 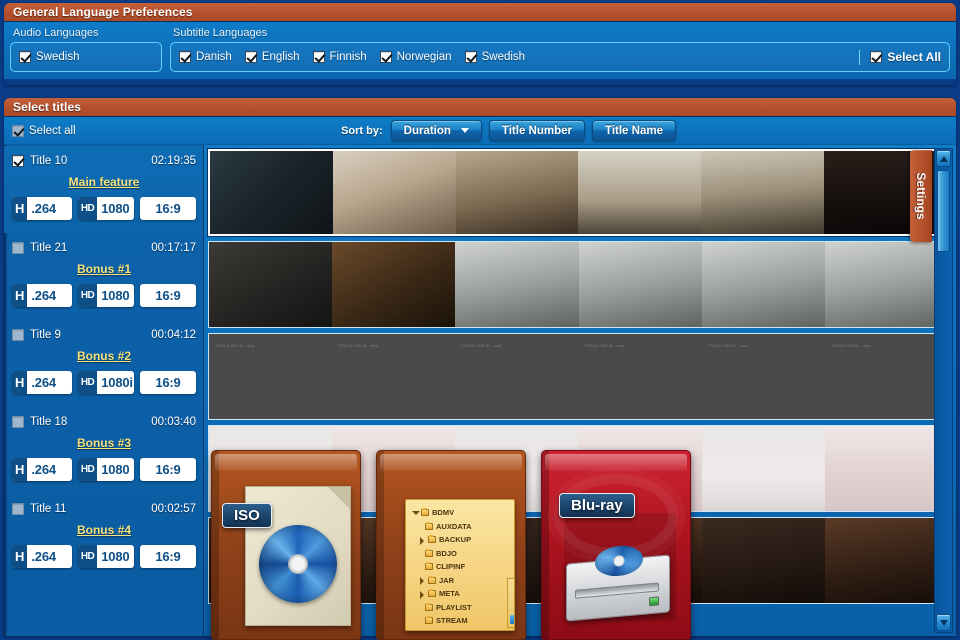 What do you see at coordinates (461, 540) in the screenshot?
I see `tree-row-backup: BACKUP` at bounding box center [461, 540].